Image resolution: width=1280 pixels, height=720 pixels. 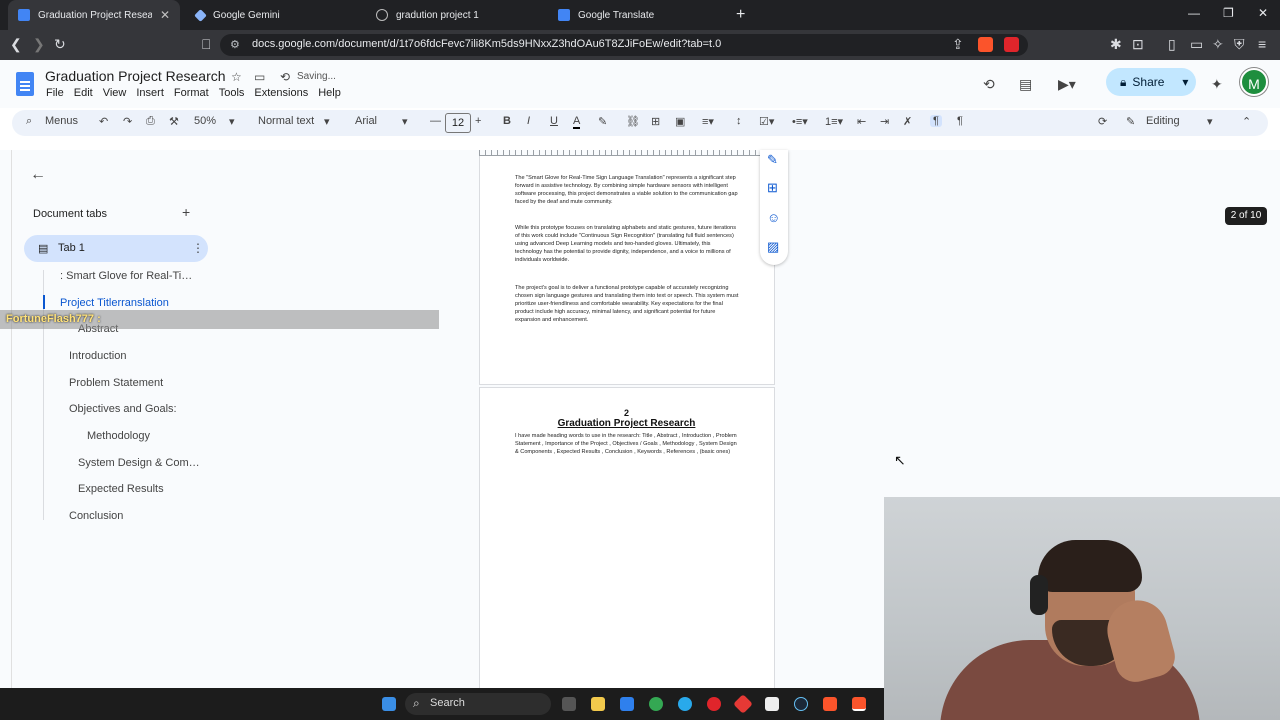 I want to click on file-explorer-icon, so click(x=598, y=704).